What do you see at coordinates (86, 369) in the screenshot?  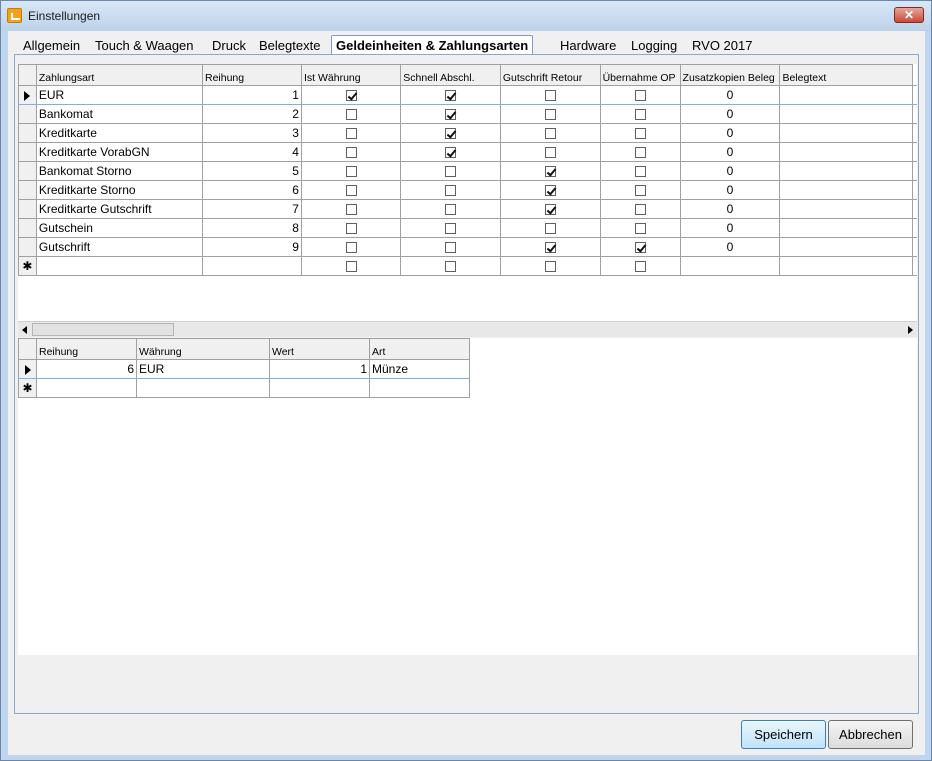 I see `cell-reihung: 6` at bounding box center [86, 369].